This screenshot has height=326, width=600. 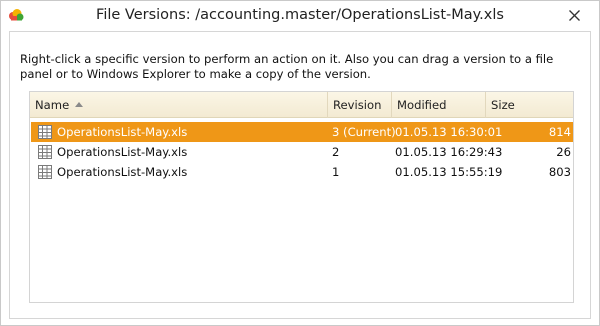 I want to click on list-header: Name Revision Modified Size, so click(x=301, y=105).